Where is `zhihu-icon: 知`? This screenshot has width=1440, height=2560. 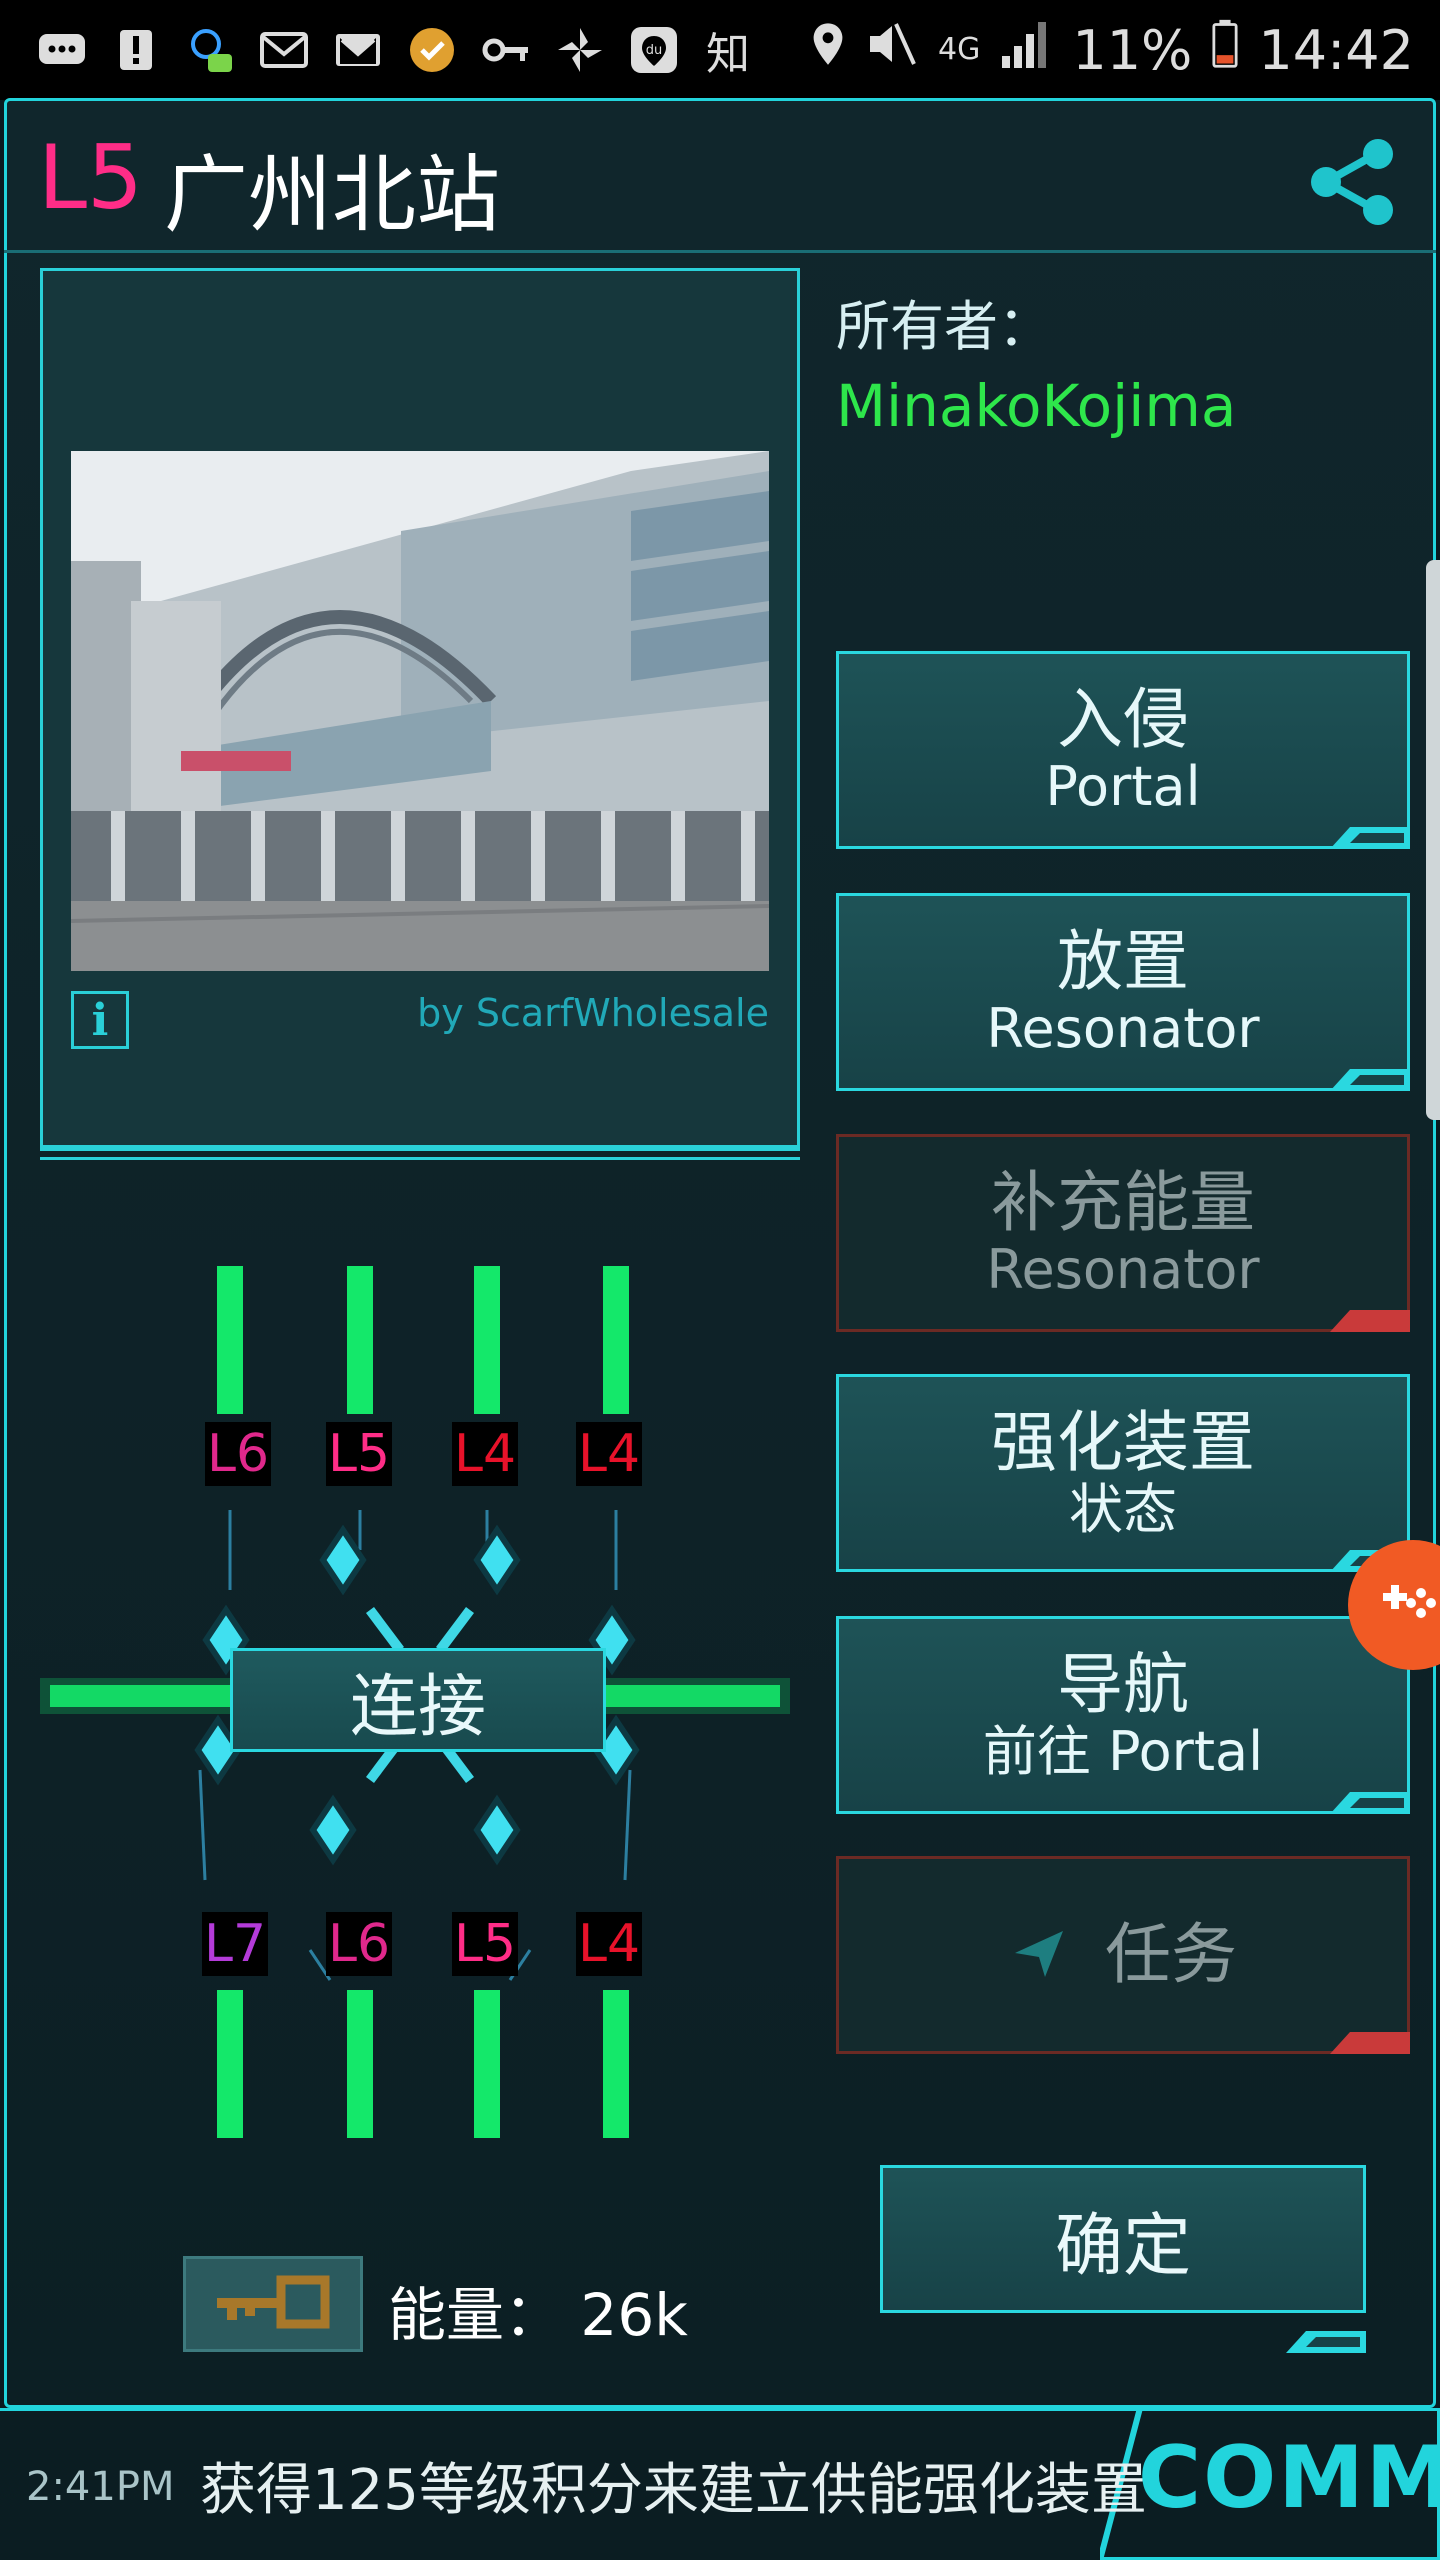 zhihu-icon: 知 is located at coordinates (728, 54).